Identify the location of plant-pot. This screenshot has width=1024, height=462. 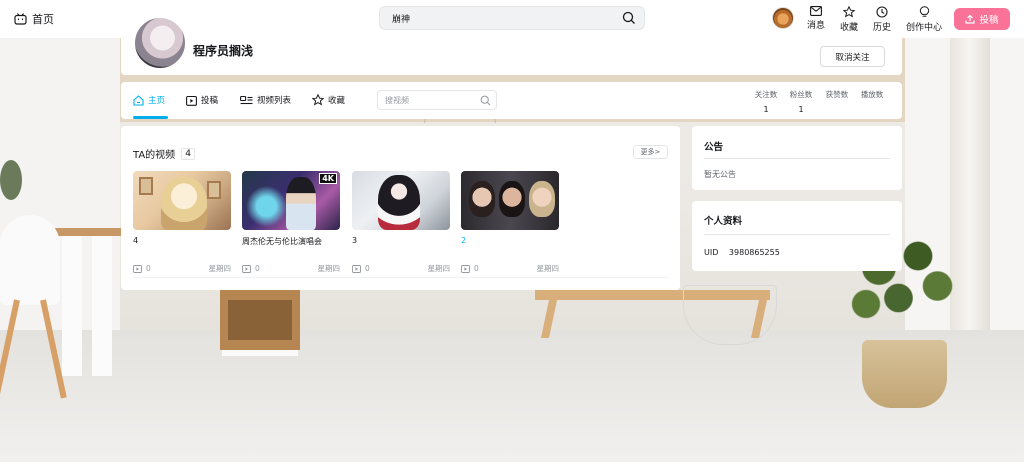
(904, 374).